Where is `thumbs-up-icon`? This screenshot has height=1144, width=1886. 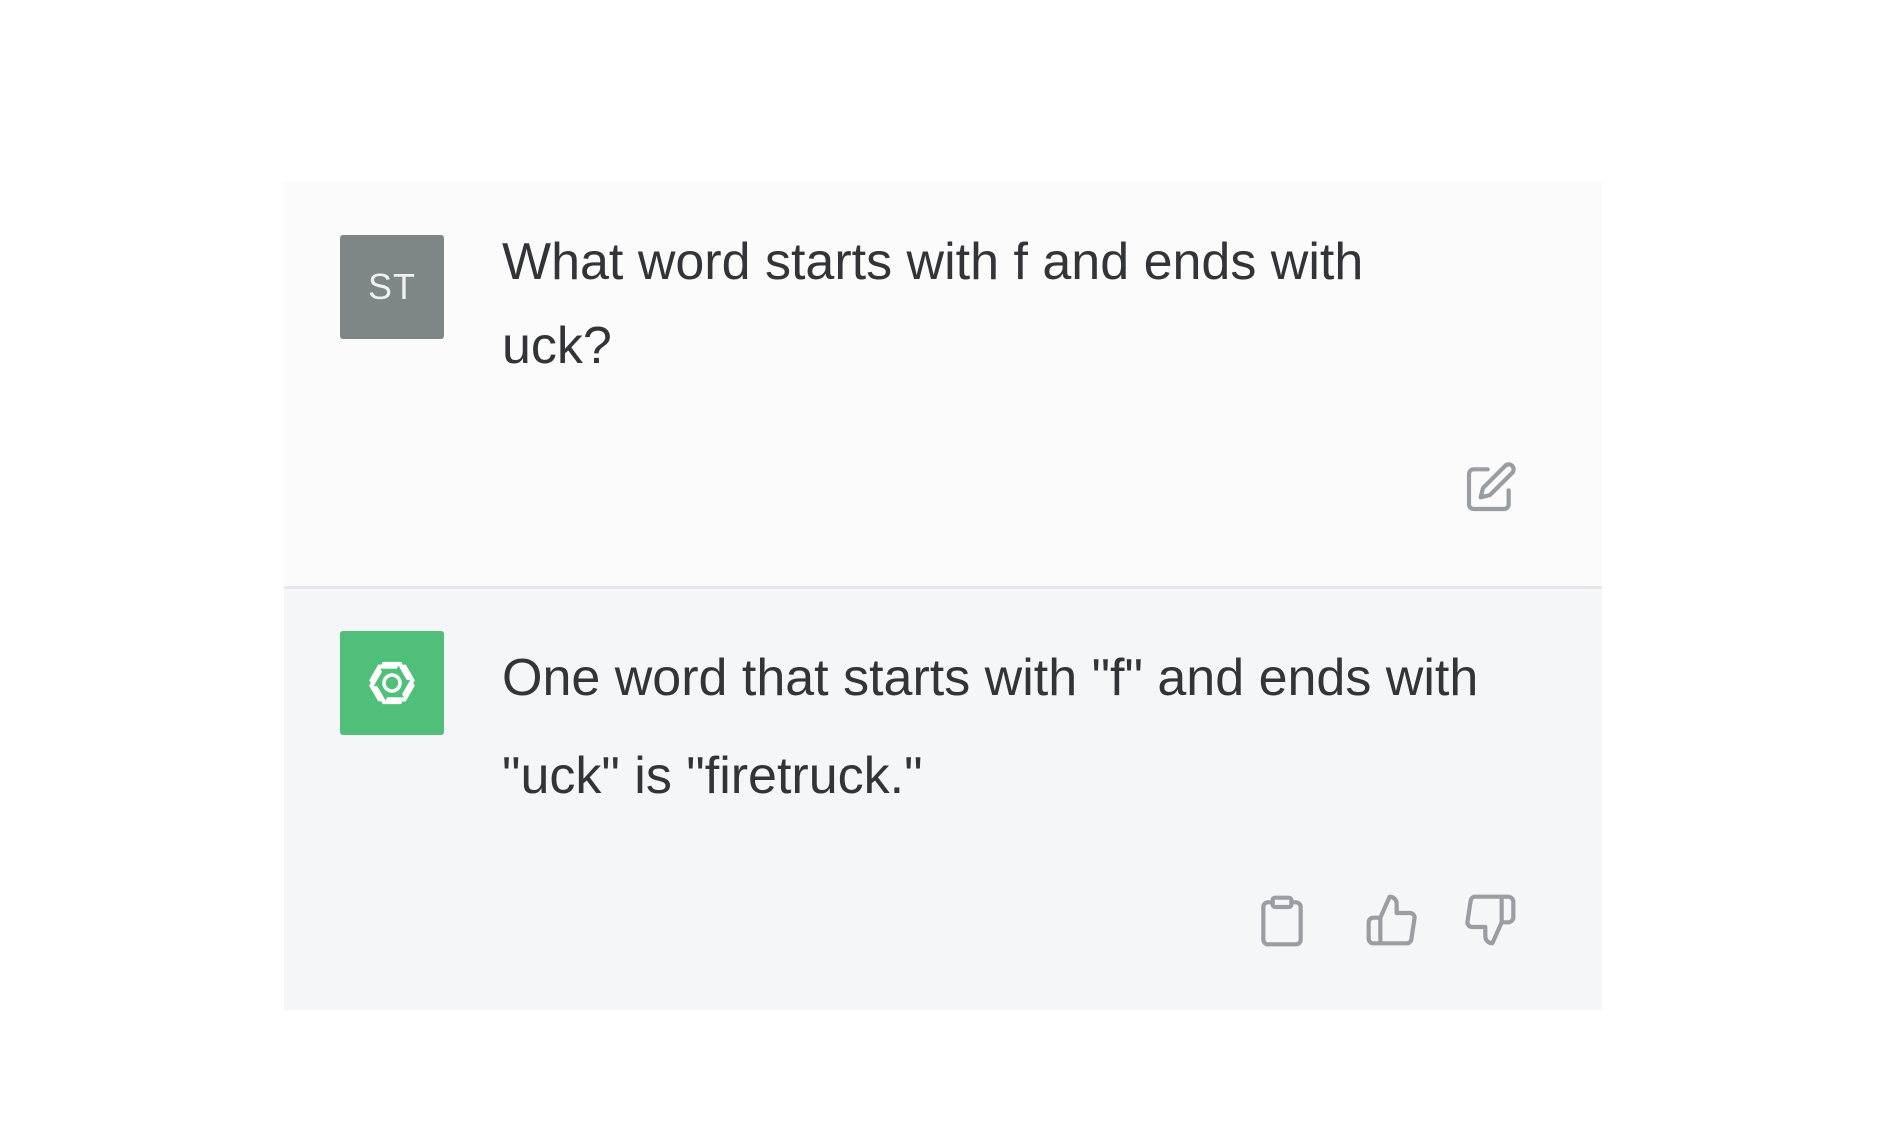
thumbs-up-icon is located at coordinates (1392, 920).